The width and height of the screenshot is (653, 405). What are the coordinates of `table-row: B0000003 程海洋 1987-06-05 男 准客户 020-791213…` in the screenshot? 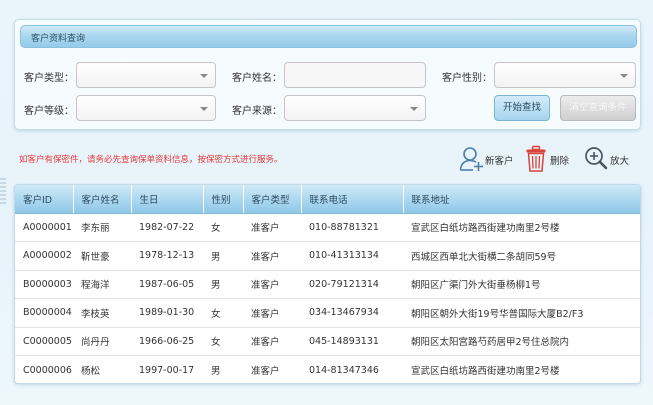 It's located at (327, 284).